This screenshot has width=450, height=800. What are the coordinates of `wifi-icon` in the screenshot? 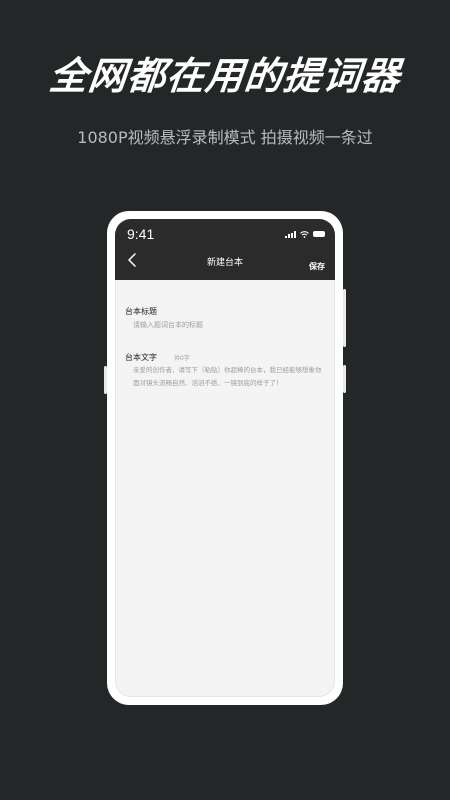 It's located at (304, 234).